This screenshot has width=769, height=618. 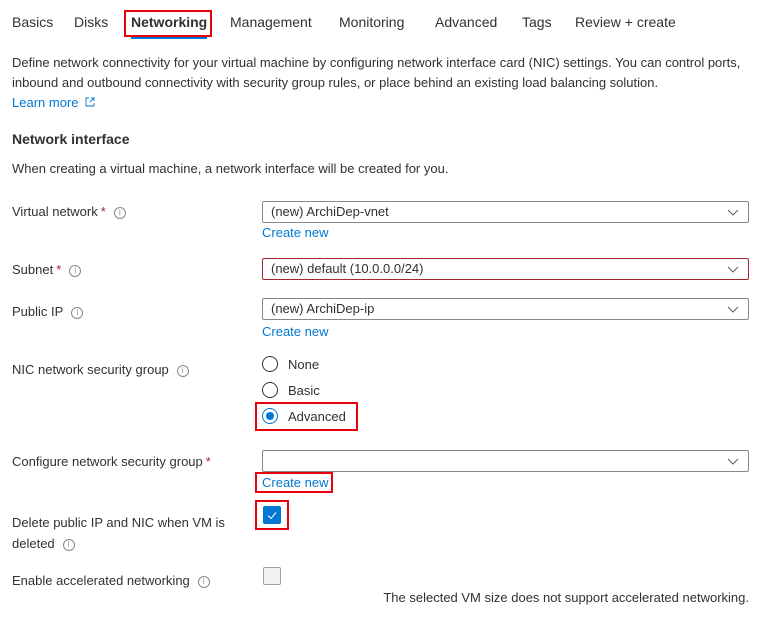 I want to click on active-tab-indicator, so click(x=169, y=38).